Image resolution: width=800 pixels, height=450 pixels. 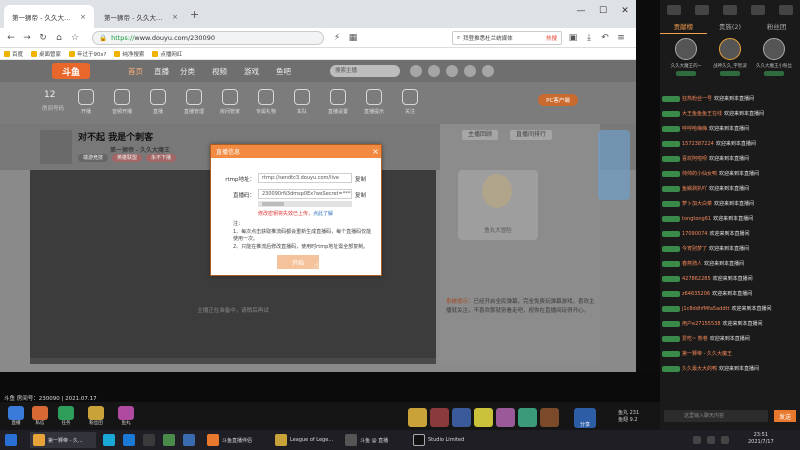 I want to click on hot-search-label: 热搜, so click(x=551, y=38).